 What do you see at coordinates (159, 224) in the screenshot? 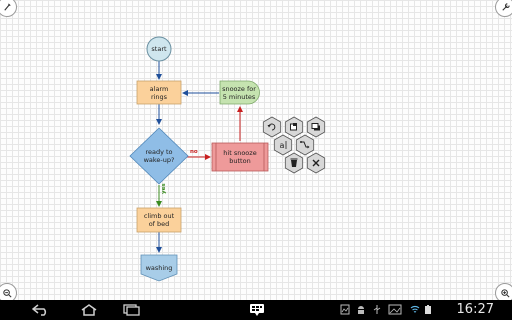
I see `svg-text: of bed` at bounding box center [159, 224].